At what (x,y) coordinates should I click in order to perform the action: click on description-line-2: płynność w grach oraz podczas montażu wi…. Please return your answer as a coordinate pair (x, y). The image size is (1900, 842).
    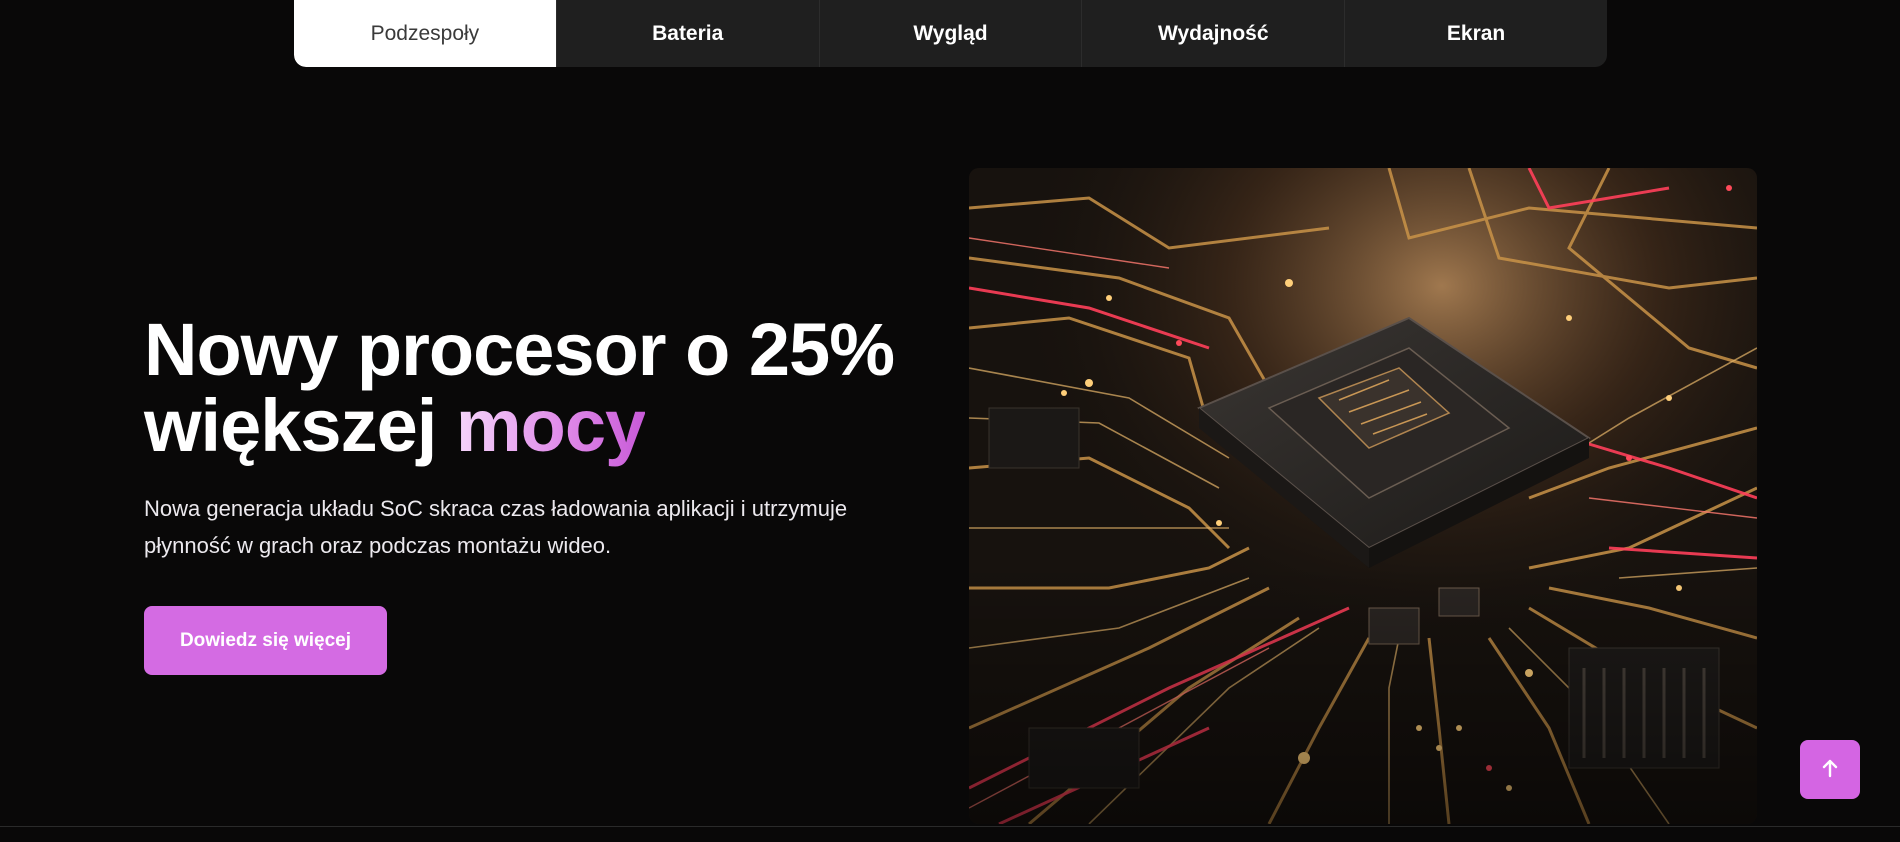
    Looking at the image, I should click on (378, 545).